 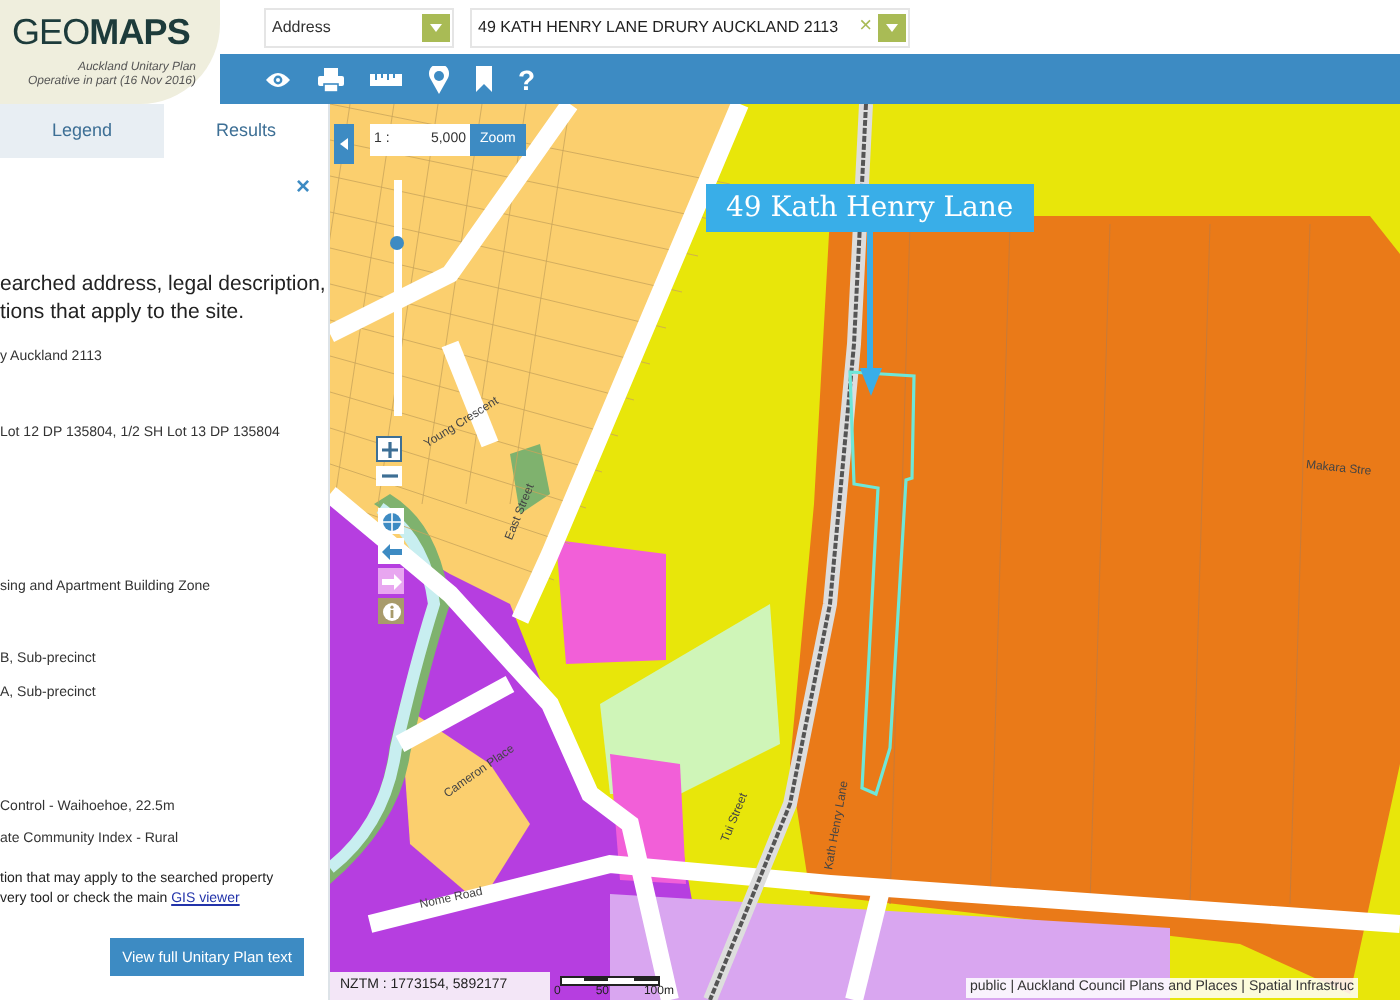 I want to click on search-type-dropdown: Address, so click(x=359, y=27).